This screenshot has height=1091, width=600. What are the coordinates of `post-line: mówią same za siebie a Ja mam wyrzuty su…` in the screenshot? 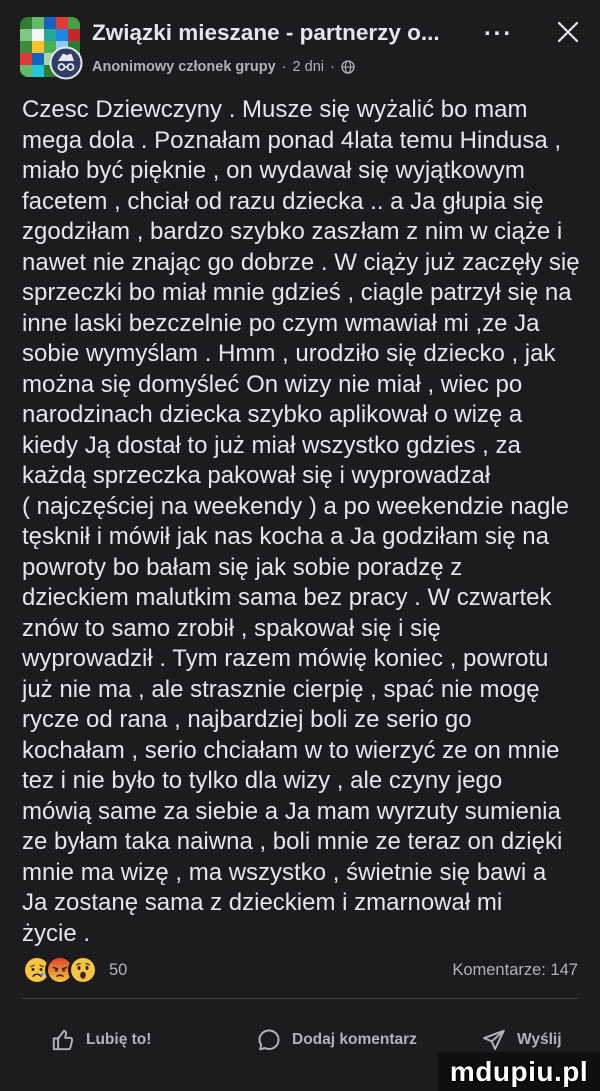 It's located at (291, 811).